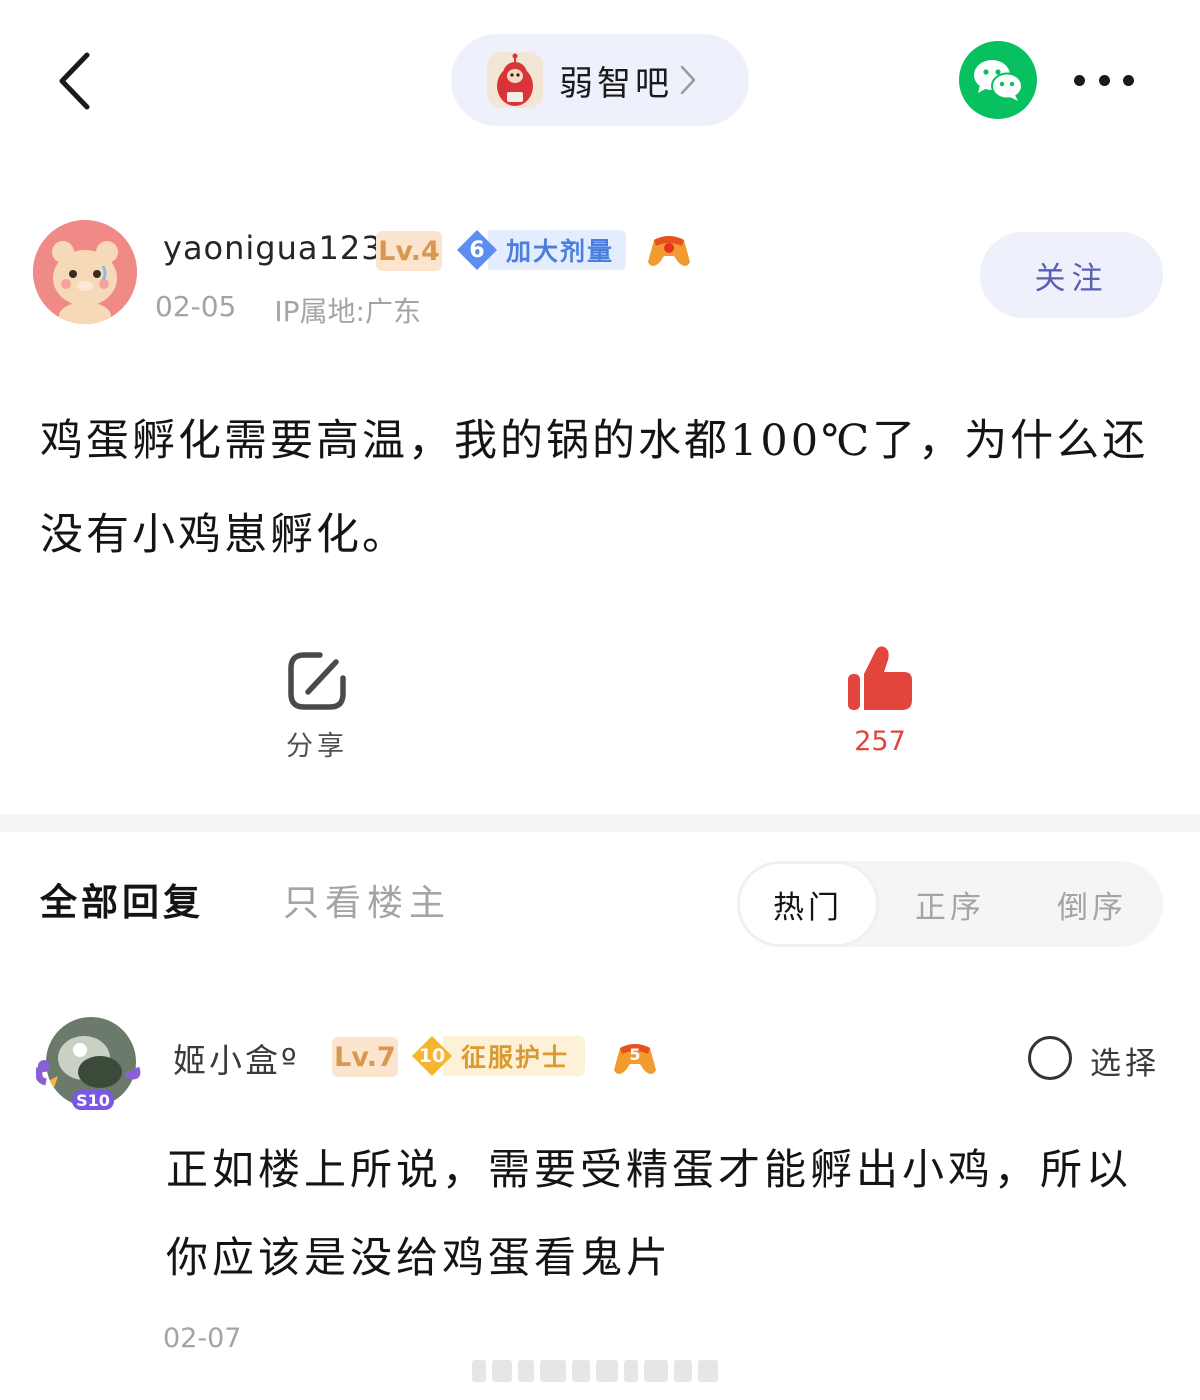  Describe the element at coordinates (880, 678) in the screenshot. I see `thumbs-up-icon` at that location.